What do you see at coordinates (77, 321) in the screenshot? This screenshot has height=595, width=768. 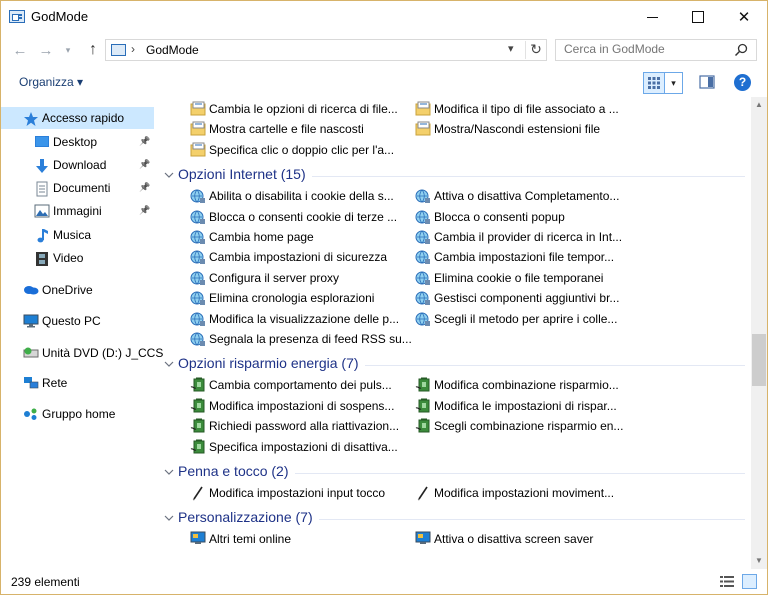 I see `nav-item-questo-pc: Questo PC` at bounding box center [77, 321].